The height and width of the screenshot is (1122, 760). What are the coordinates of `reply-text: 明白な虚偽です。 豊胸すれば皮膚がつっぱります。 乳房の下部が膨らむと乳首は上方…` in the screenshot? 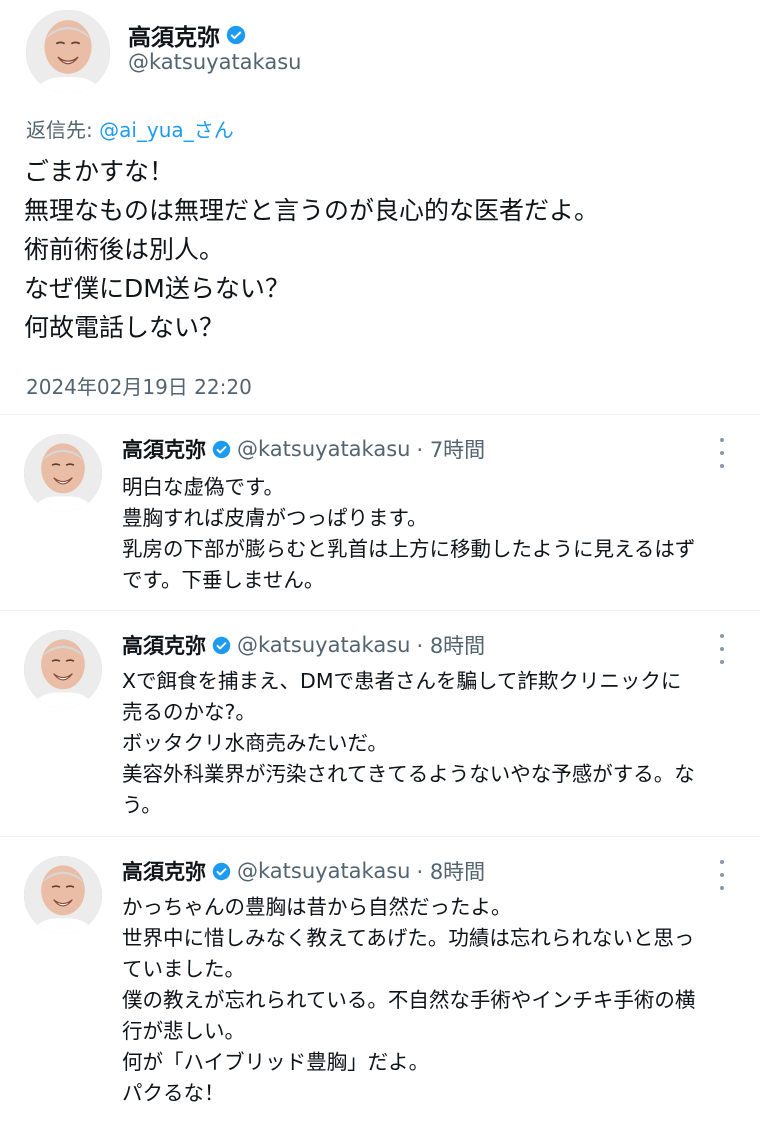 It's located at (408, 534).